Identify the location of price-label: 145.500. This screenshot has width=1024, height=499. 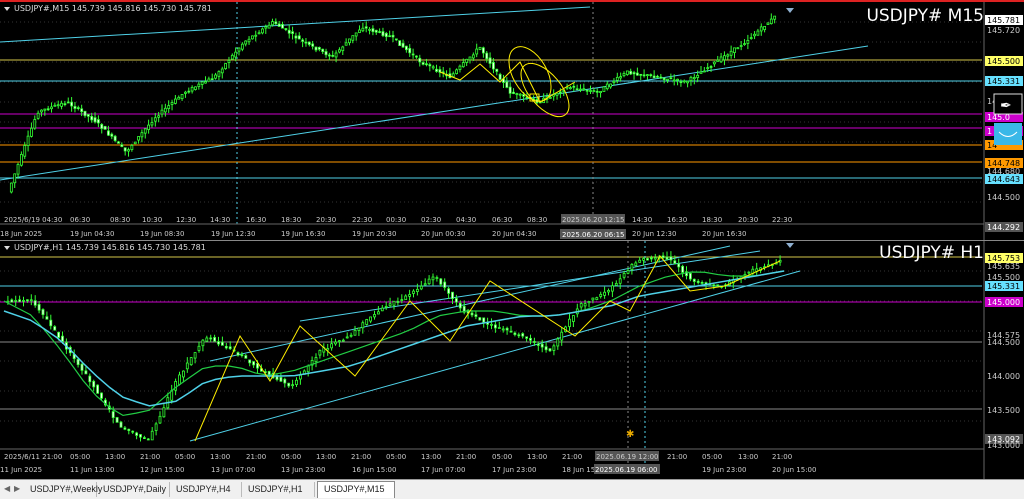
(1003, 61).